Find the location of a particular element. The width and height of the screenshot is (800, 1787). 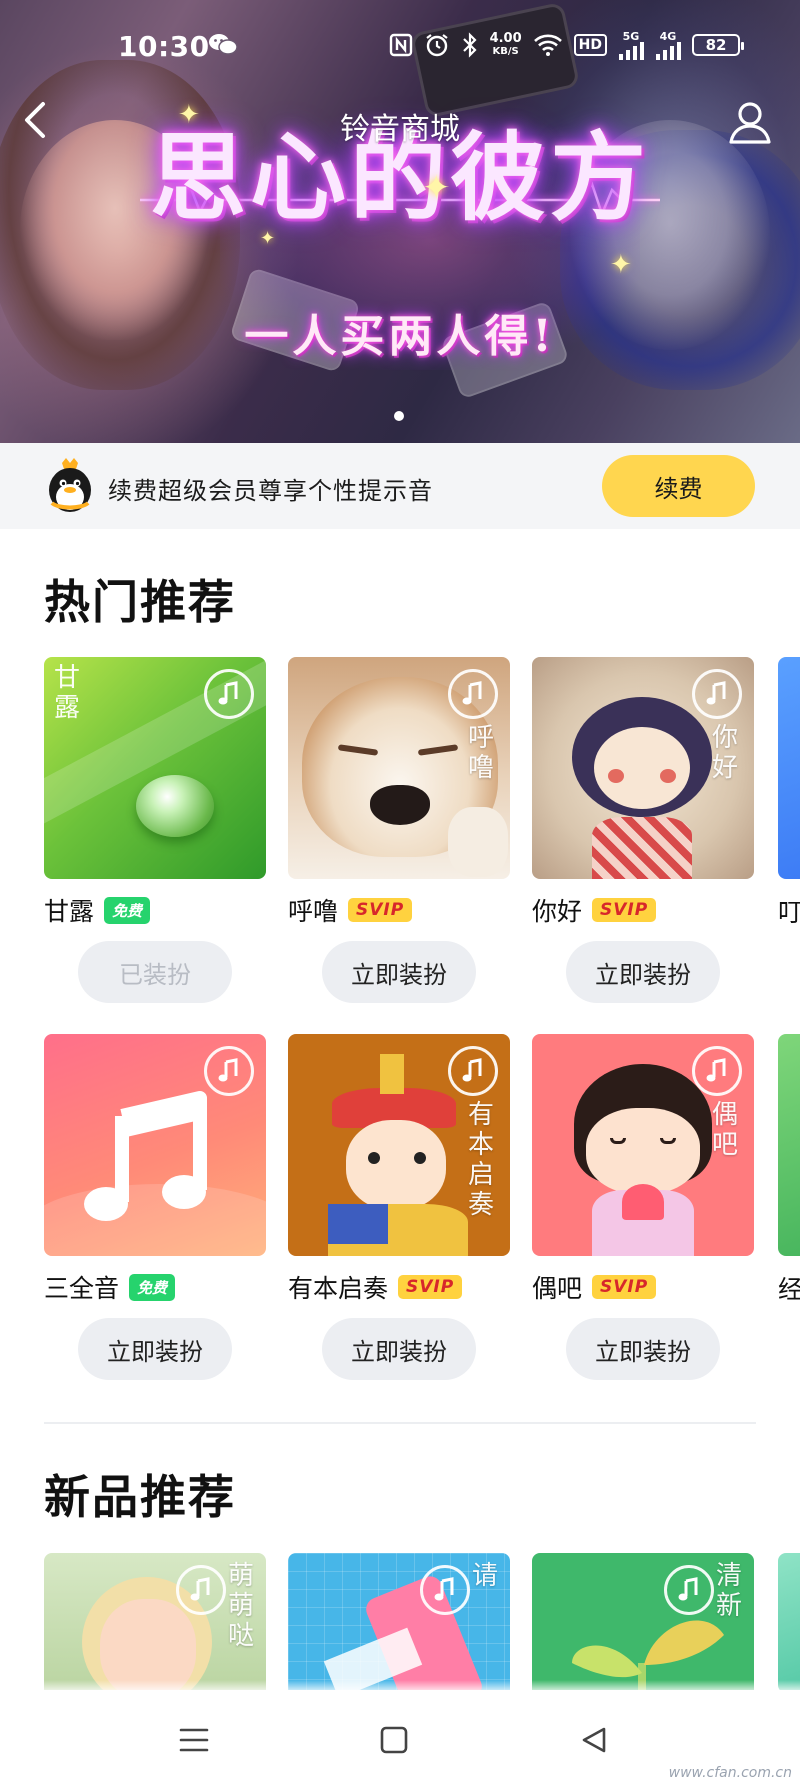

ringtone-thumbnail: 你好 is located at coordinates (643, 768).